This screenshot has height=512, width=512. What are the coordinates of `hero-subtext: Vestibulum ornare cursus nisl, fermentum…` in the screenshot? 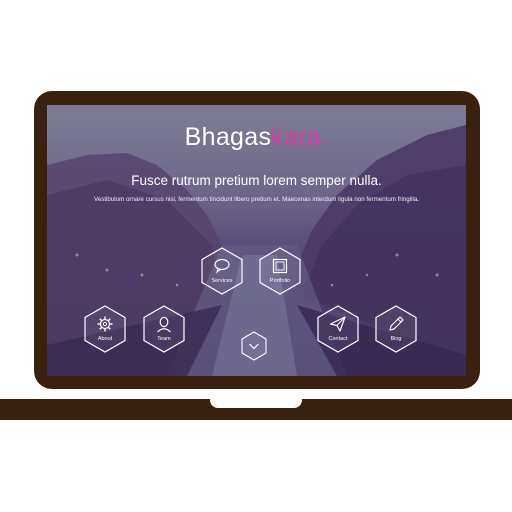 It's located at (256, 199).